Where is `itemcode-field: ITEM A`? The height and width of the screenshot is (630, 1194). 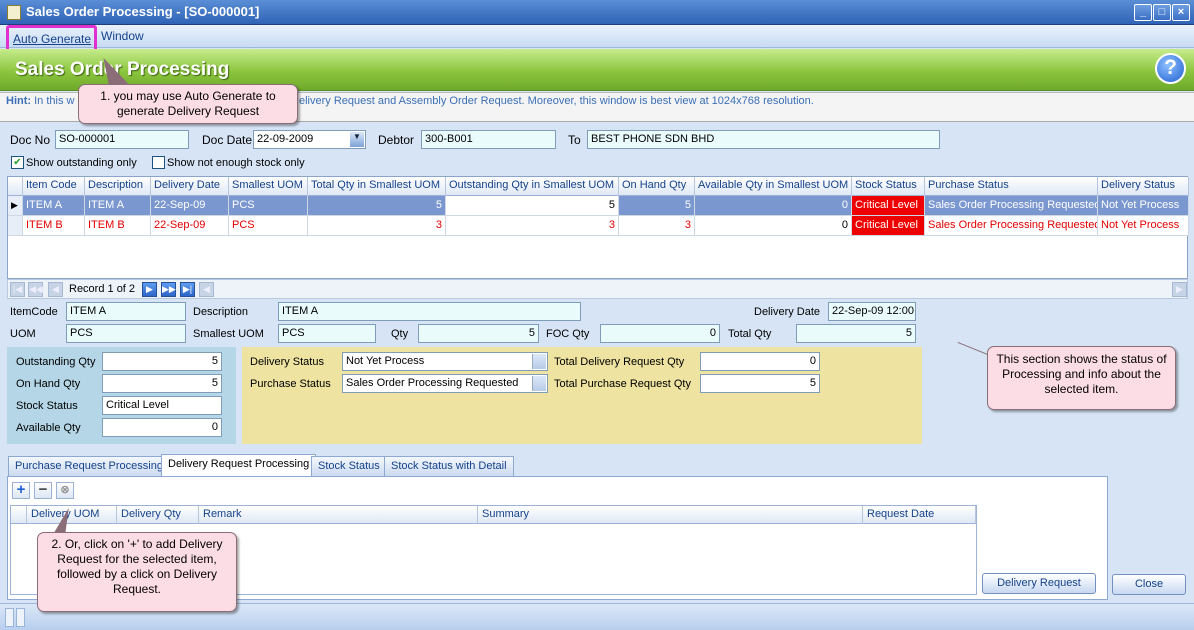 itemcode-field: ITEM A is located at coordinates (126, 311).